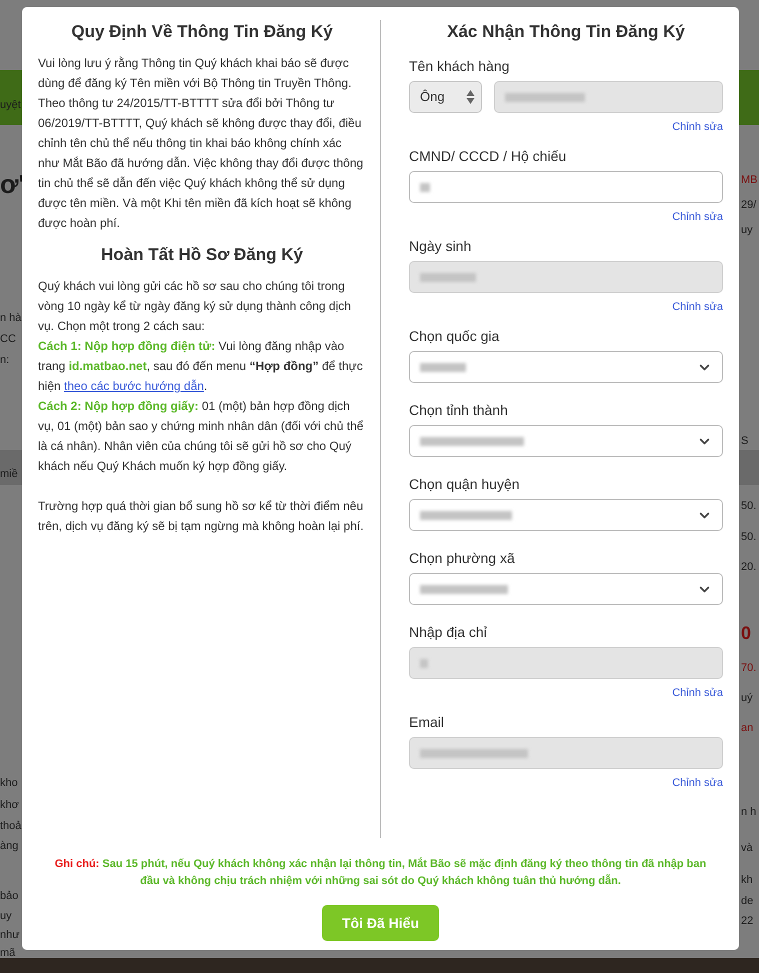  I want to click on page-text: de, so click(747, 901).